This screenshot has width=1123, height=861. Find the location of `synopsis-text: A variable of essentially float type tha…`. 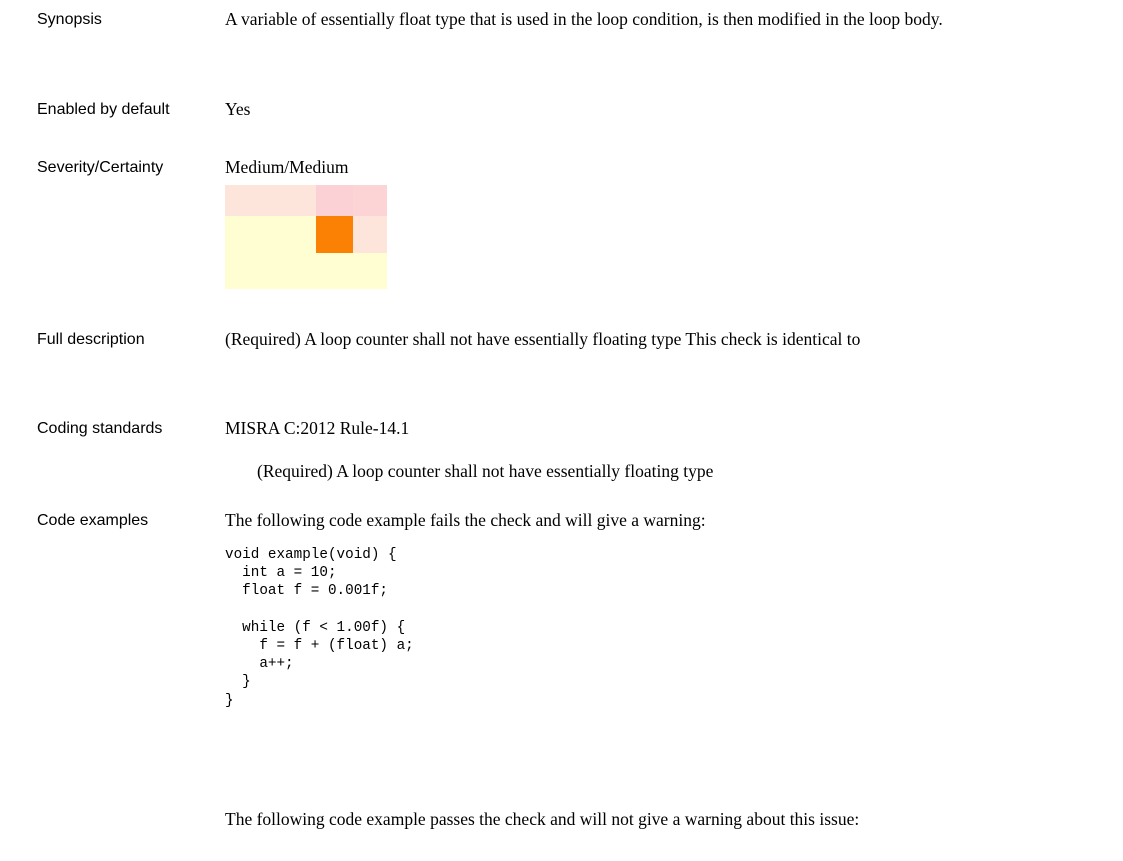

synopsis-text: A variable of essentially float type tha… is located at coordinates (584, 19).